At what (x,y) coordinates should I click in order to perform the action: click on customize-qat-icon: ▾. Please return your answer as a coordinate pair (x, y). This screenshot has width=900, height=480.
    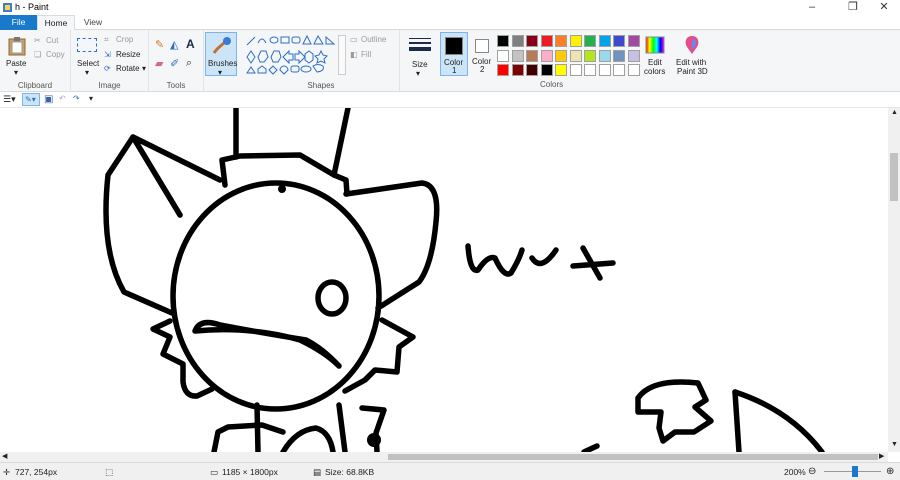
    Looking at the image, I should click on (91, 98).